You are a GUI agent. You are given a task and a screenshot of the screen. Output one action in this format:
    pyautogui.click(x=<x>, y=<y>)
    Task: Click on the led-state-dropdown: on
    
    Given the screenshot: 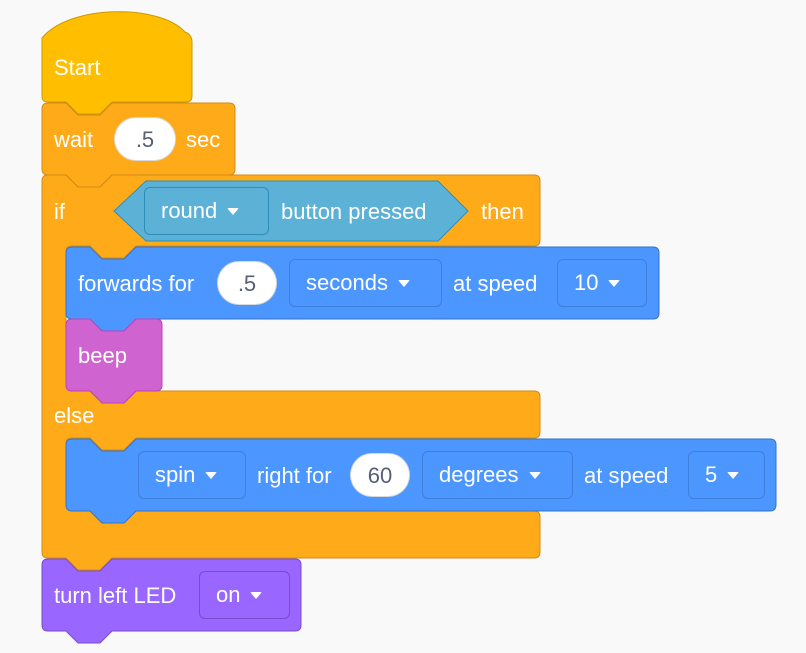 What is the action you would take?
    pyautogui.click(x=244, y=595)
    